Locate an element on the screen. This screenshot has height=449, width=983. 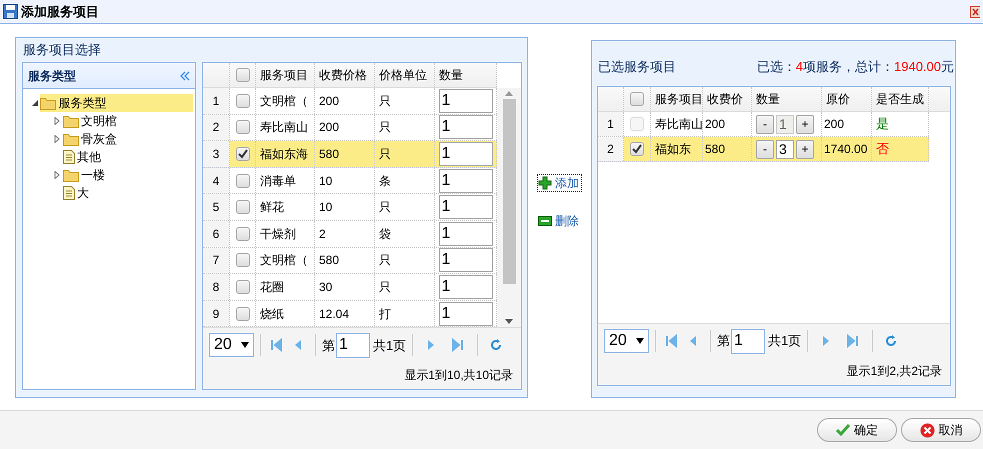
tree-item: 其他 is located at coordinates (86, 157).